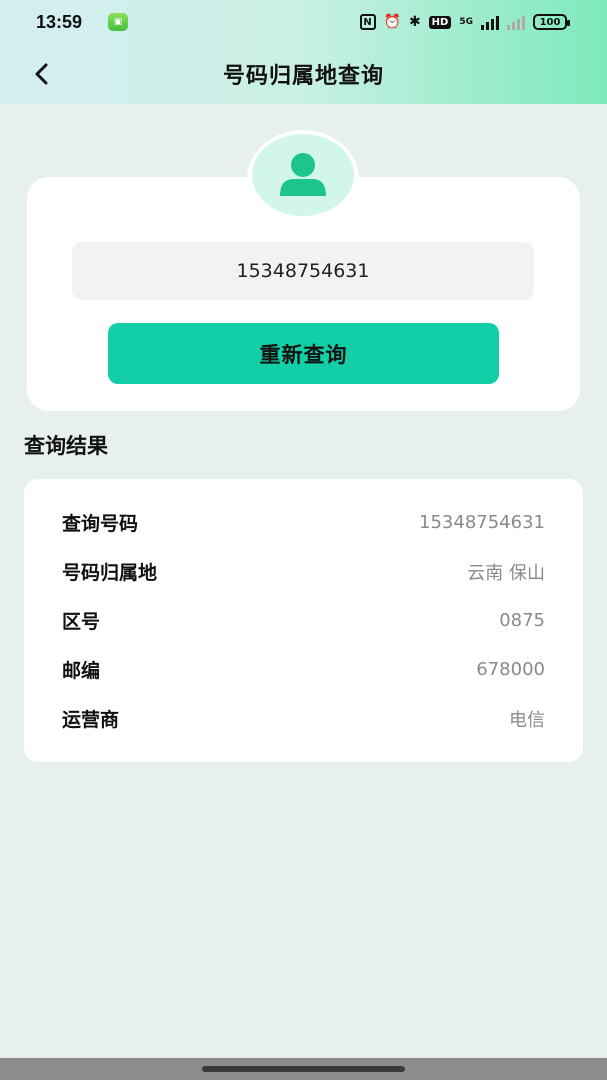 This screenshot has height=1080, width=607. Describe the element at coordinates (522, 620) in the screenshot. I see `result-value: 0875` at that location.